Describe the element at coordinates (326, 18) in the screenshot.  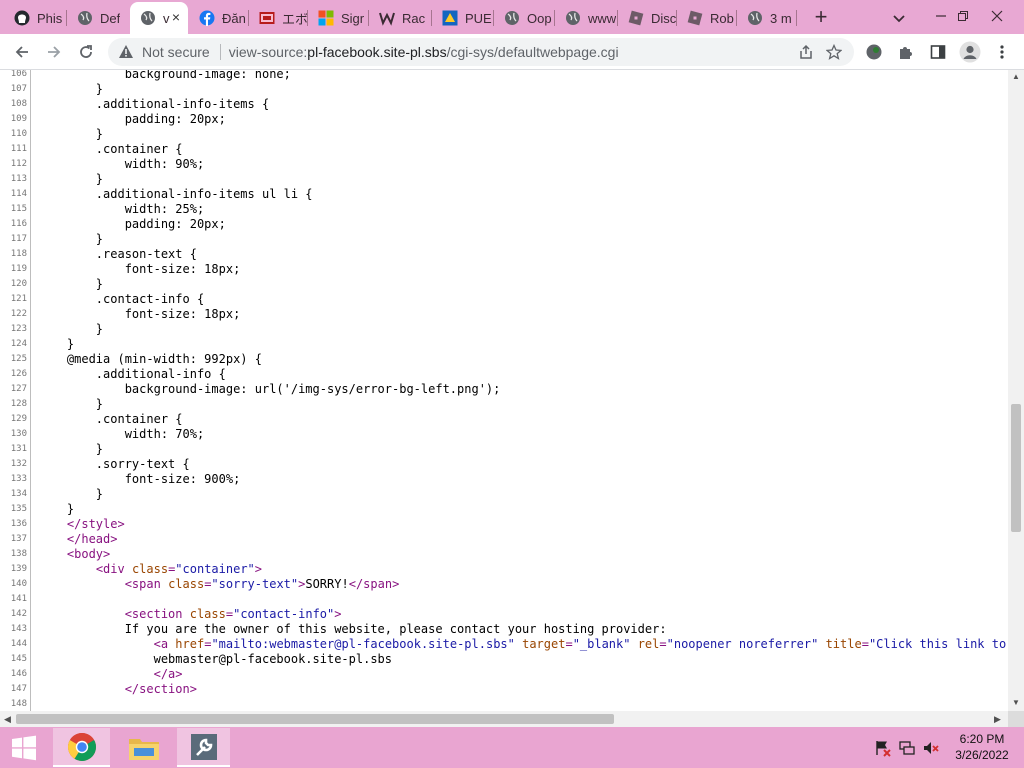
I see `microsoft-icon` at that location.